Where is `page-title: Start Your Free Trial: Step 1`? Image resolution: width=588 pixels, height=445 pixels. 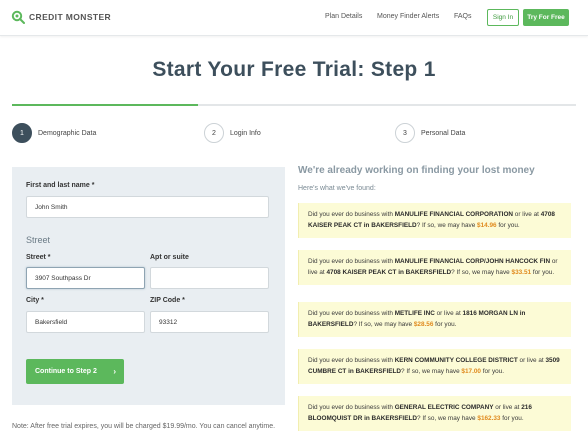
page-title: Start Your Free Trial: Step 1 is located at coordinates (294, 69).